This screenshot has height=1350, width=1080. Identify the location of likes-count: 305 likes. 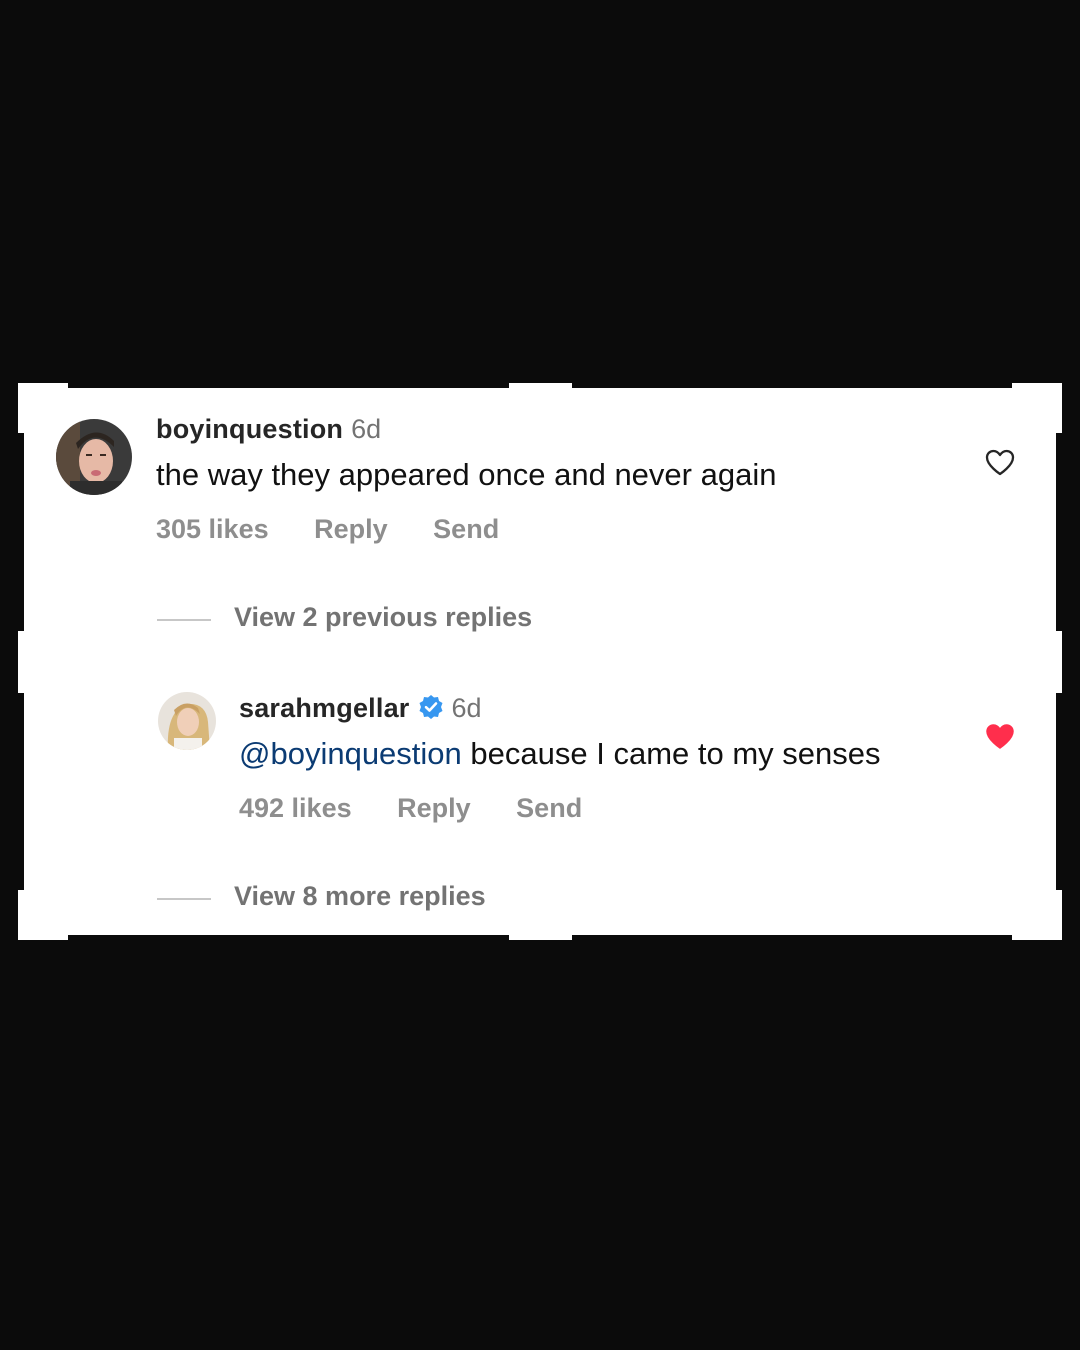
(212, 529).